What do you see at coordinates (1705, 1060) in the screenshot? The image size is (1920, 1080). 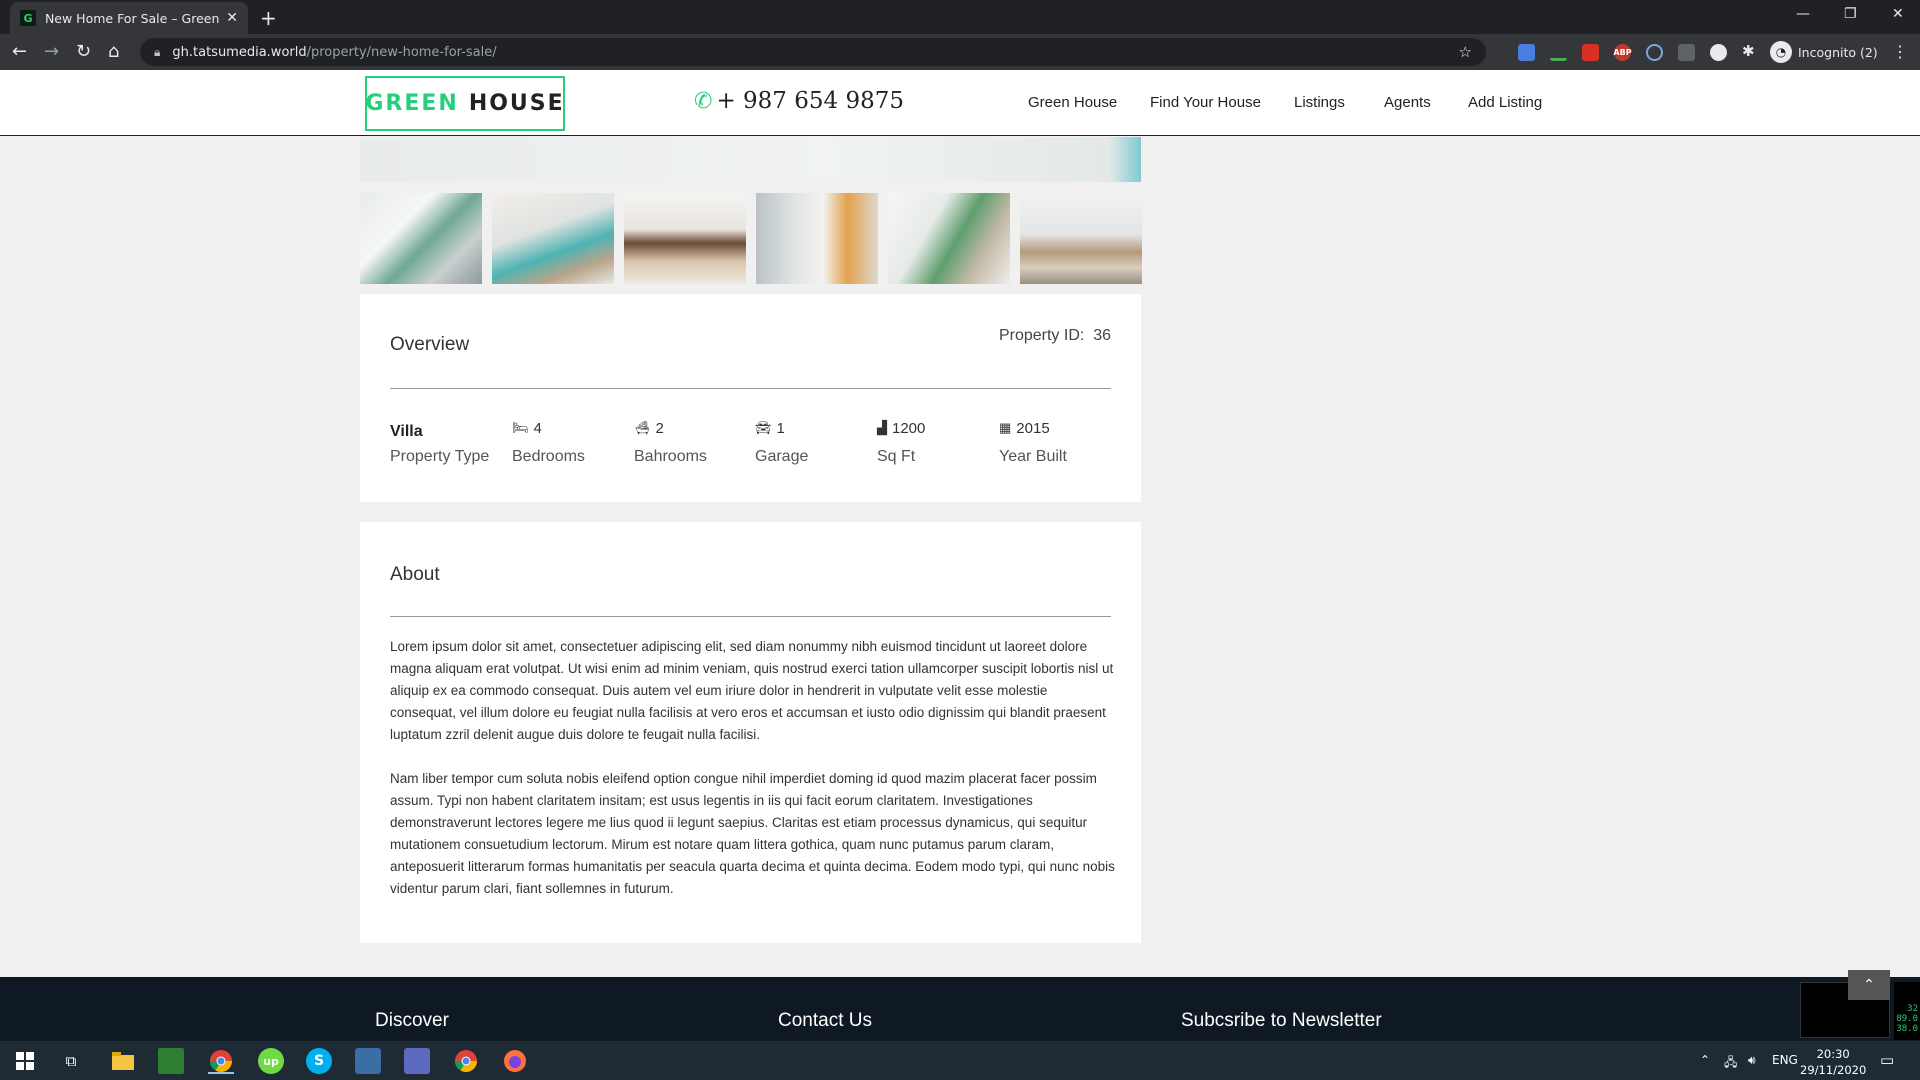 I see `tray-chevron-icon: ⌃` at bounding box center [1705, 1060].